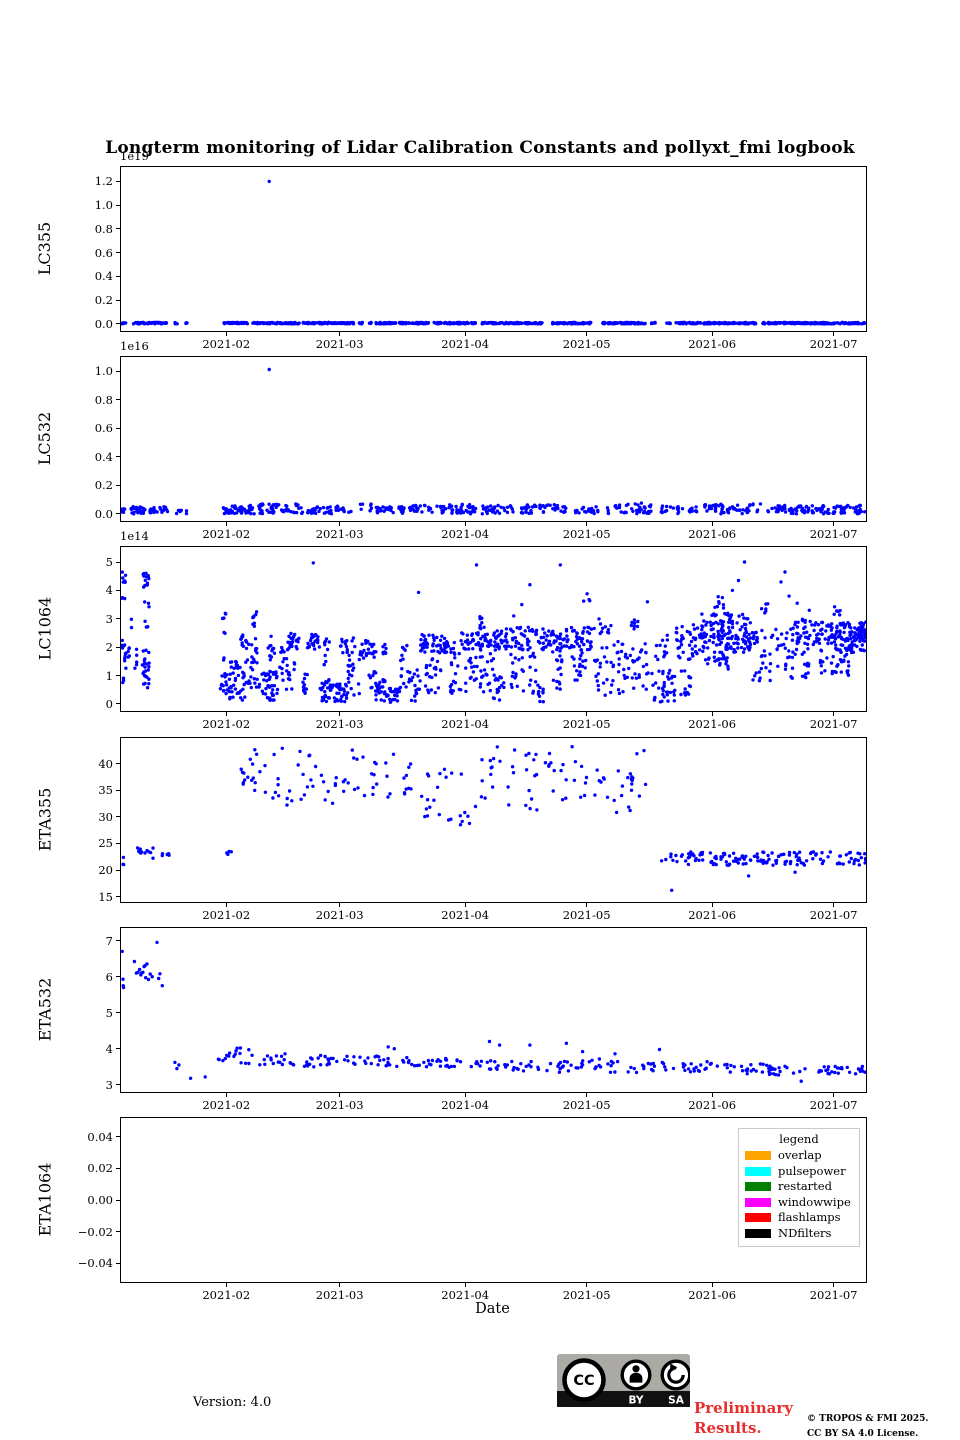 The image size is (960, 1440). What do you see at coordinates (109, 618) in the screenshot?
I see `y-tick-label: 3` at bounding box center [109, 618].